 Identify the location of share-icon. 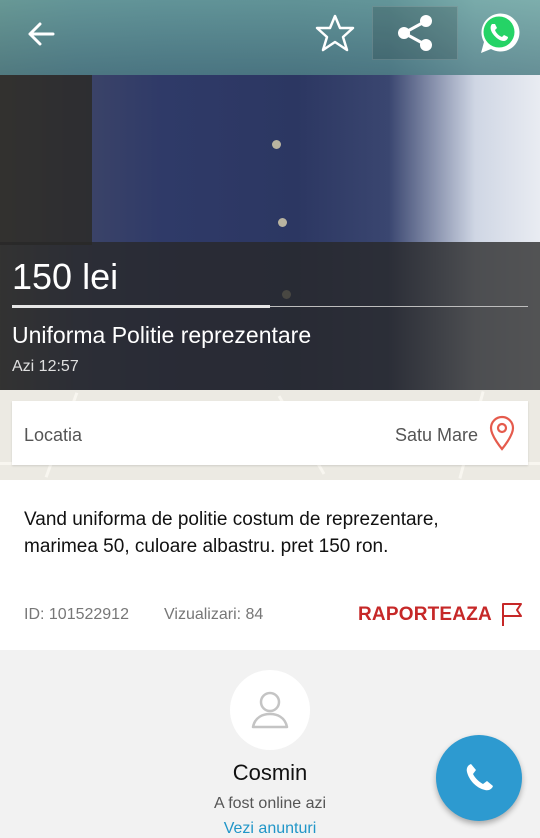
(415, 33).